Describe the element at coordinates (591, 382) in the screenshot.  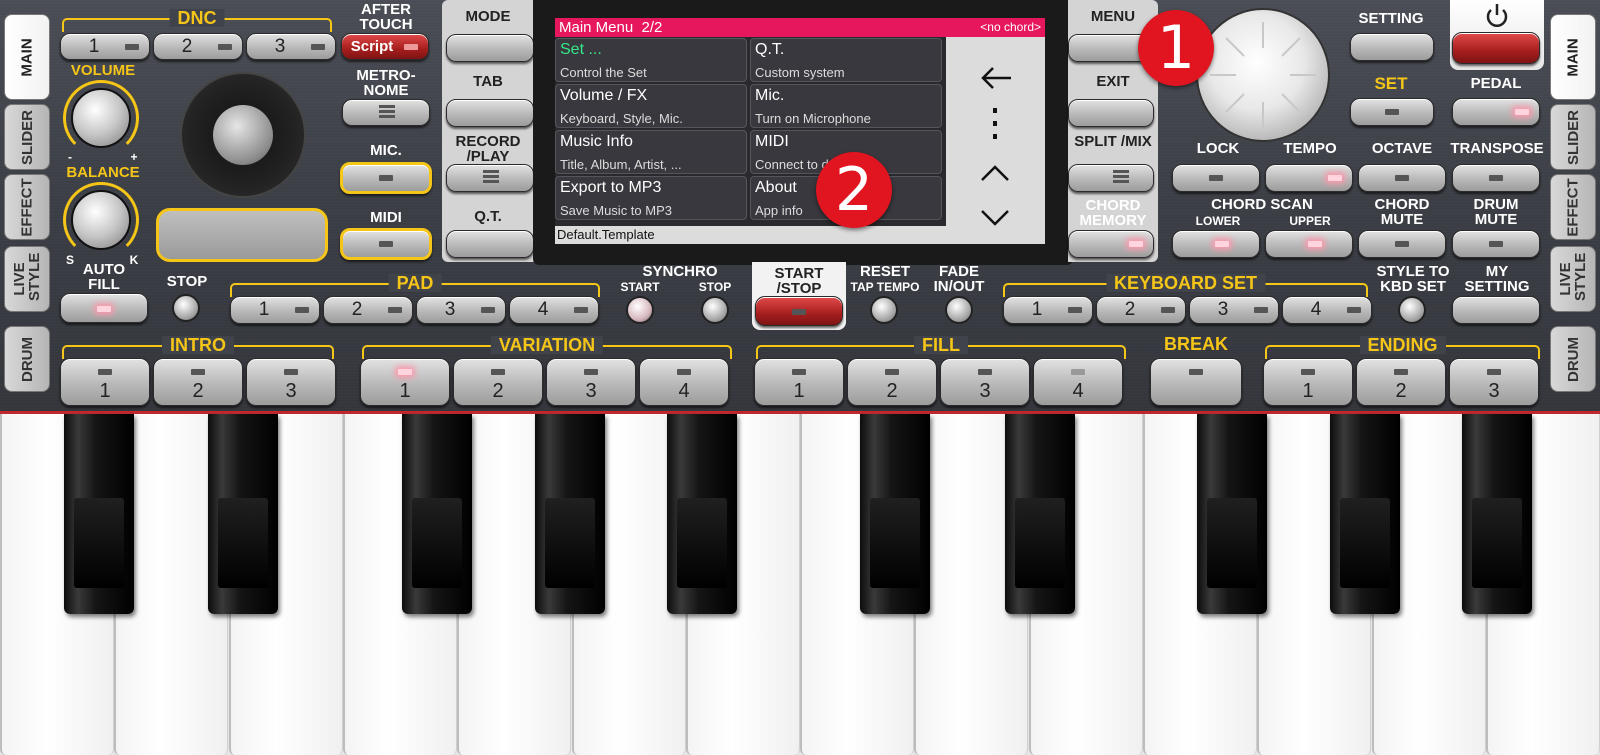
I see `variation-3-button: 3` at that location.